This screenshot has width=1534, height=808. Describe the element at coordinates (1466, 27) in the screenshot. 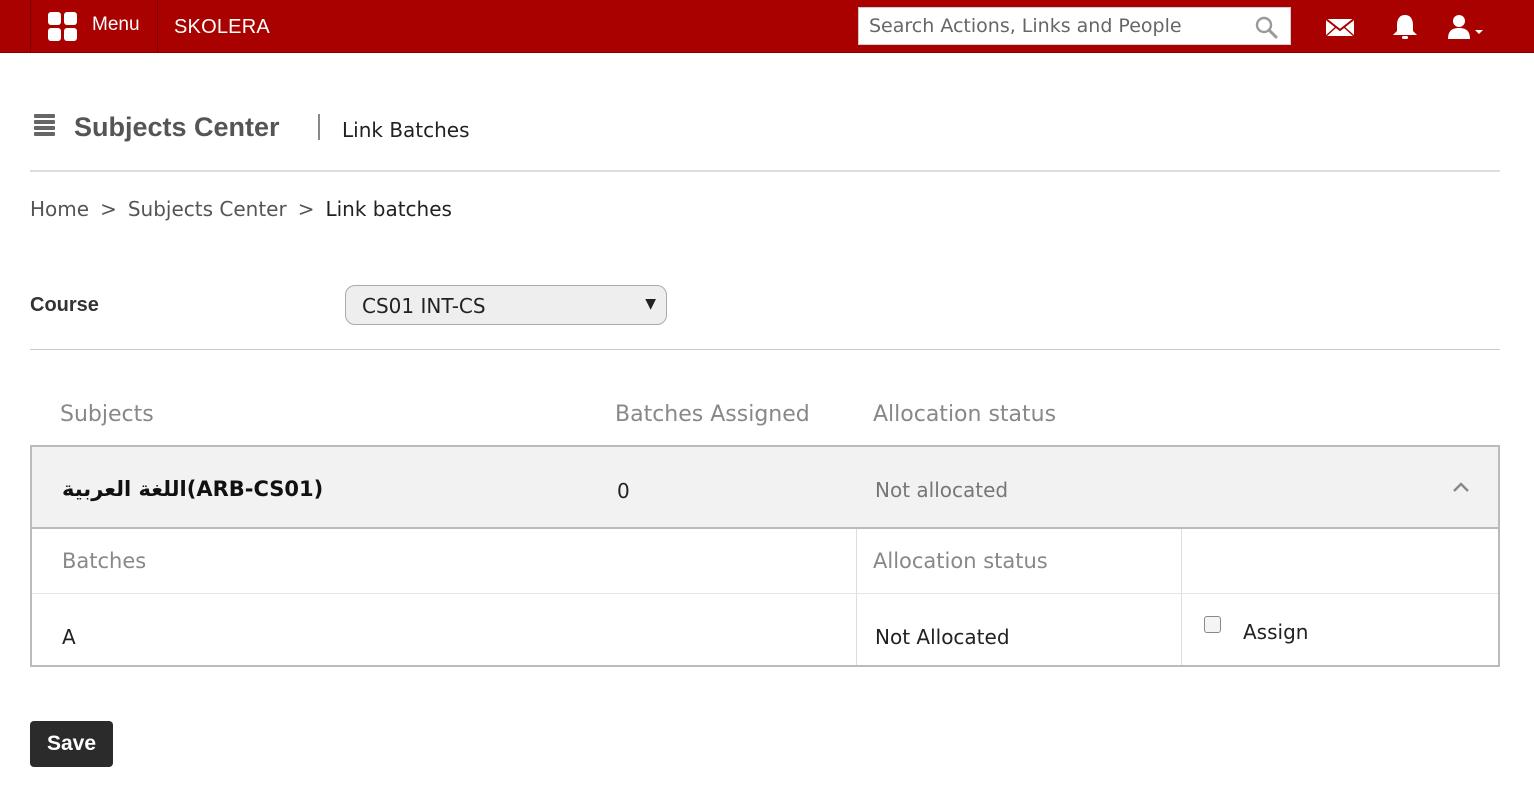

I see `user-icon` at that location.